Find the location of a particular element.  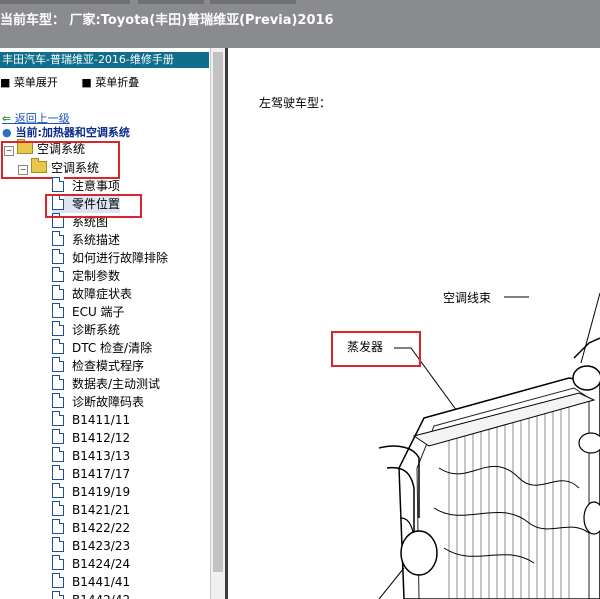

tree-item: 注意事项 is located at coordinates (86, 186).